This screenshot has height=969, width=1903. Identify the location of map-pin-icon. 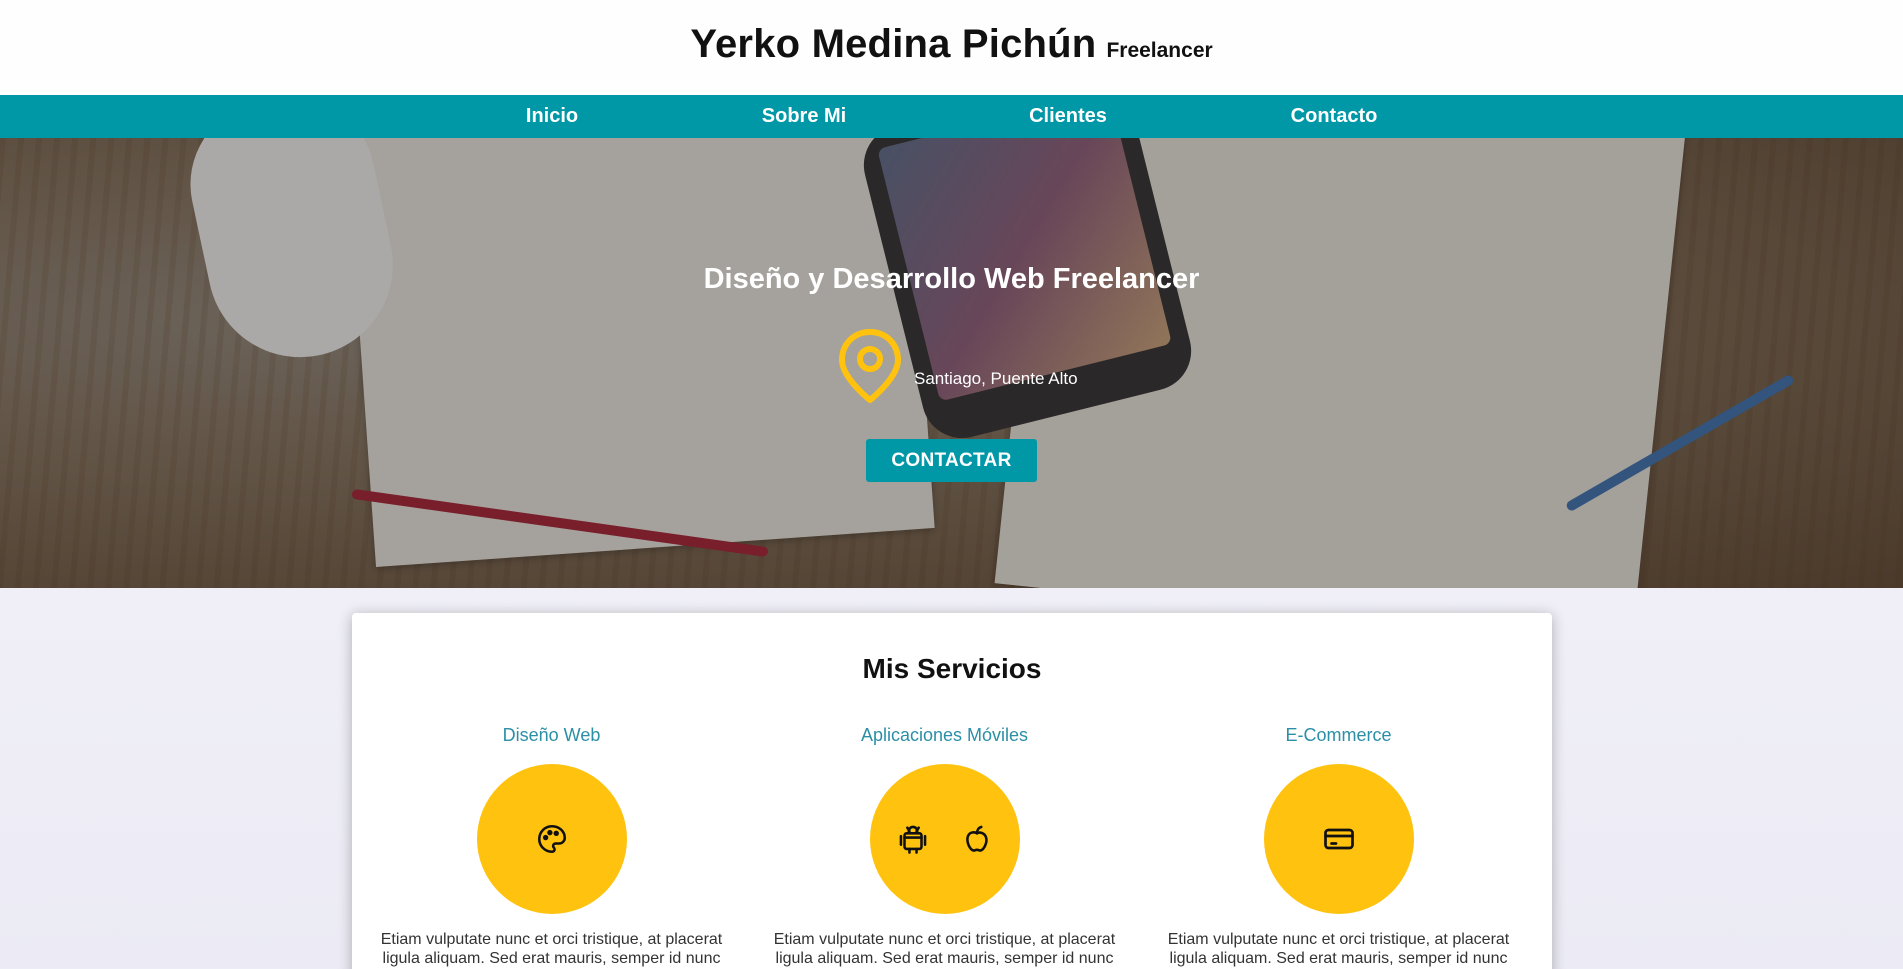
(870, 366).